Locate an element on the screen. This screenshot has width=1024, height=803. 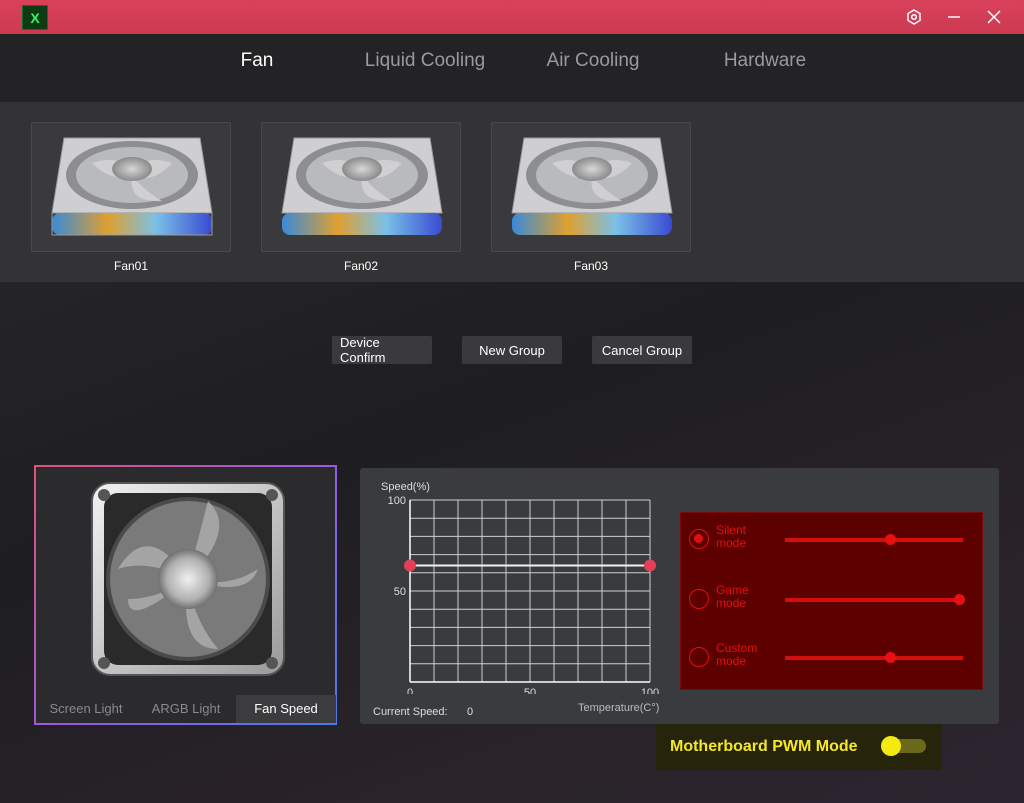
x-tick-label: 100 is located at coordinates (650, 690).